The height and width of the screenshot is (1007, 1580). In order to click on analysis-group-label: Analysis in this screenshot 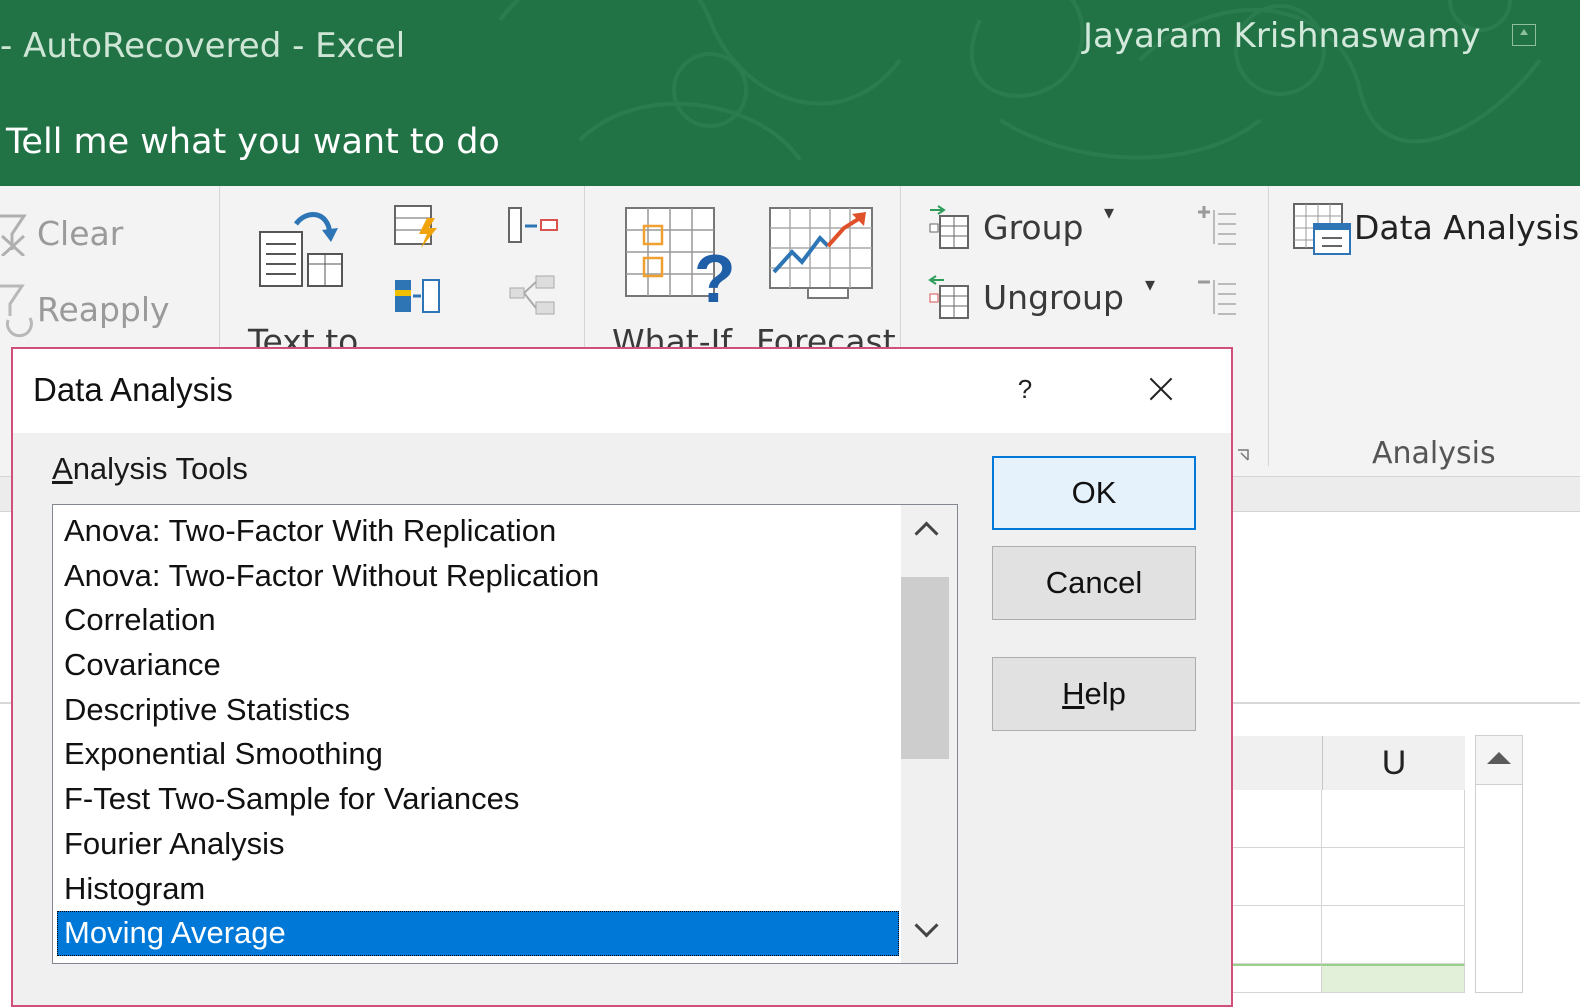, I will do `click(1434, 453)`.